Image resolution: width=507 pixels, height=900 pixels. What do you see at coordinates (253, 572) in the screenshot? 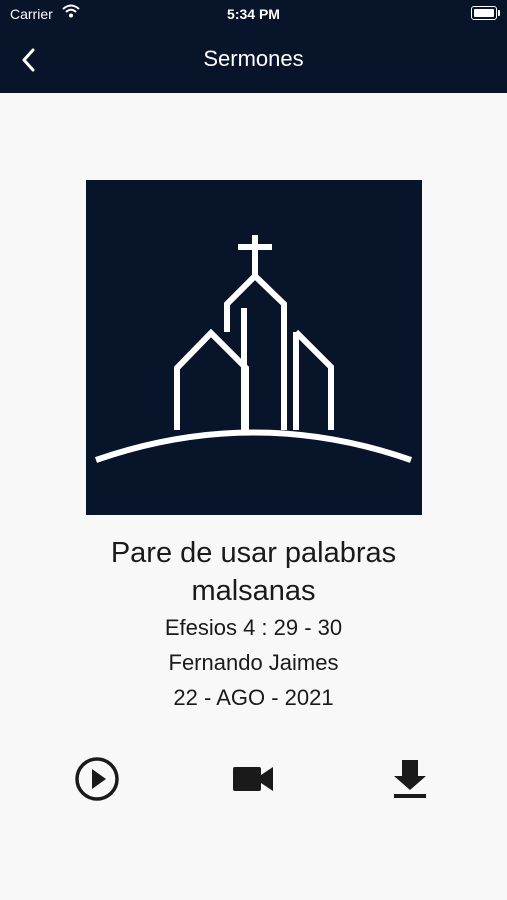
I see `sermon-title: Pare de usar palabras malsanas` at bounding box center [253, 572].